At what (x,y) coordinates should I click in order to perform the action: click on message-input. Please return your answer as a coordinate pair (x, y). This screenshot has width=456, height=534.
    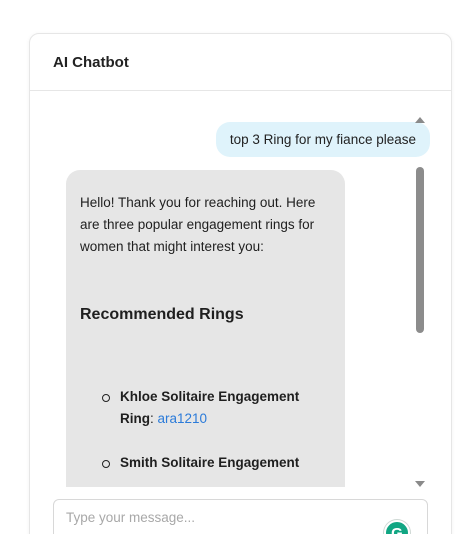
    Looking at the image, I should click on (240, 517).